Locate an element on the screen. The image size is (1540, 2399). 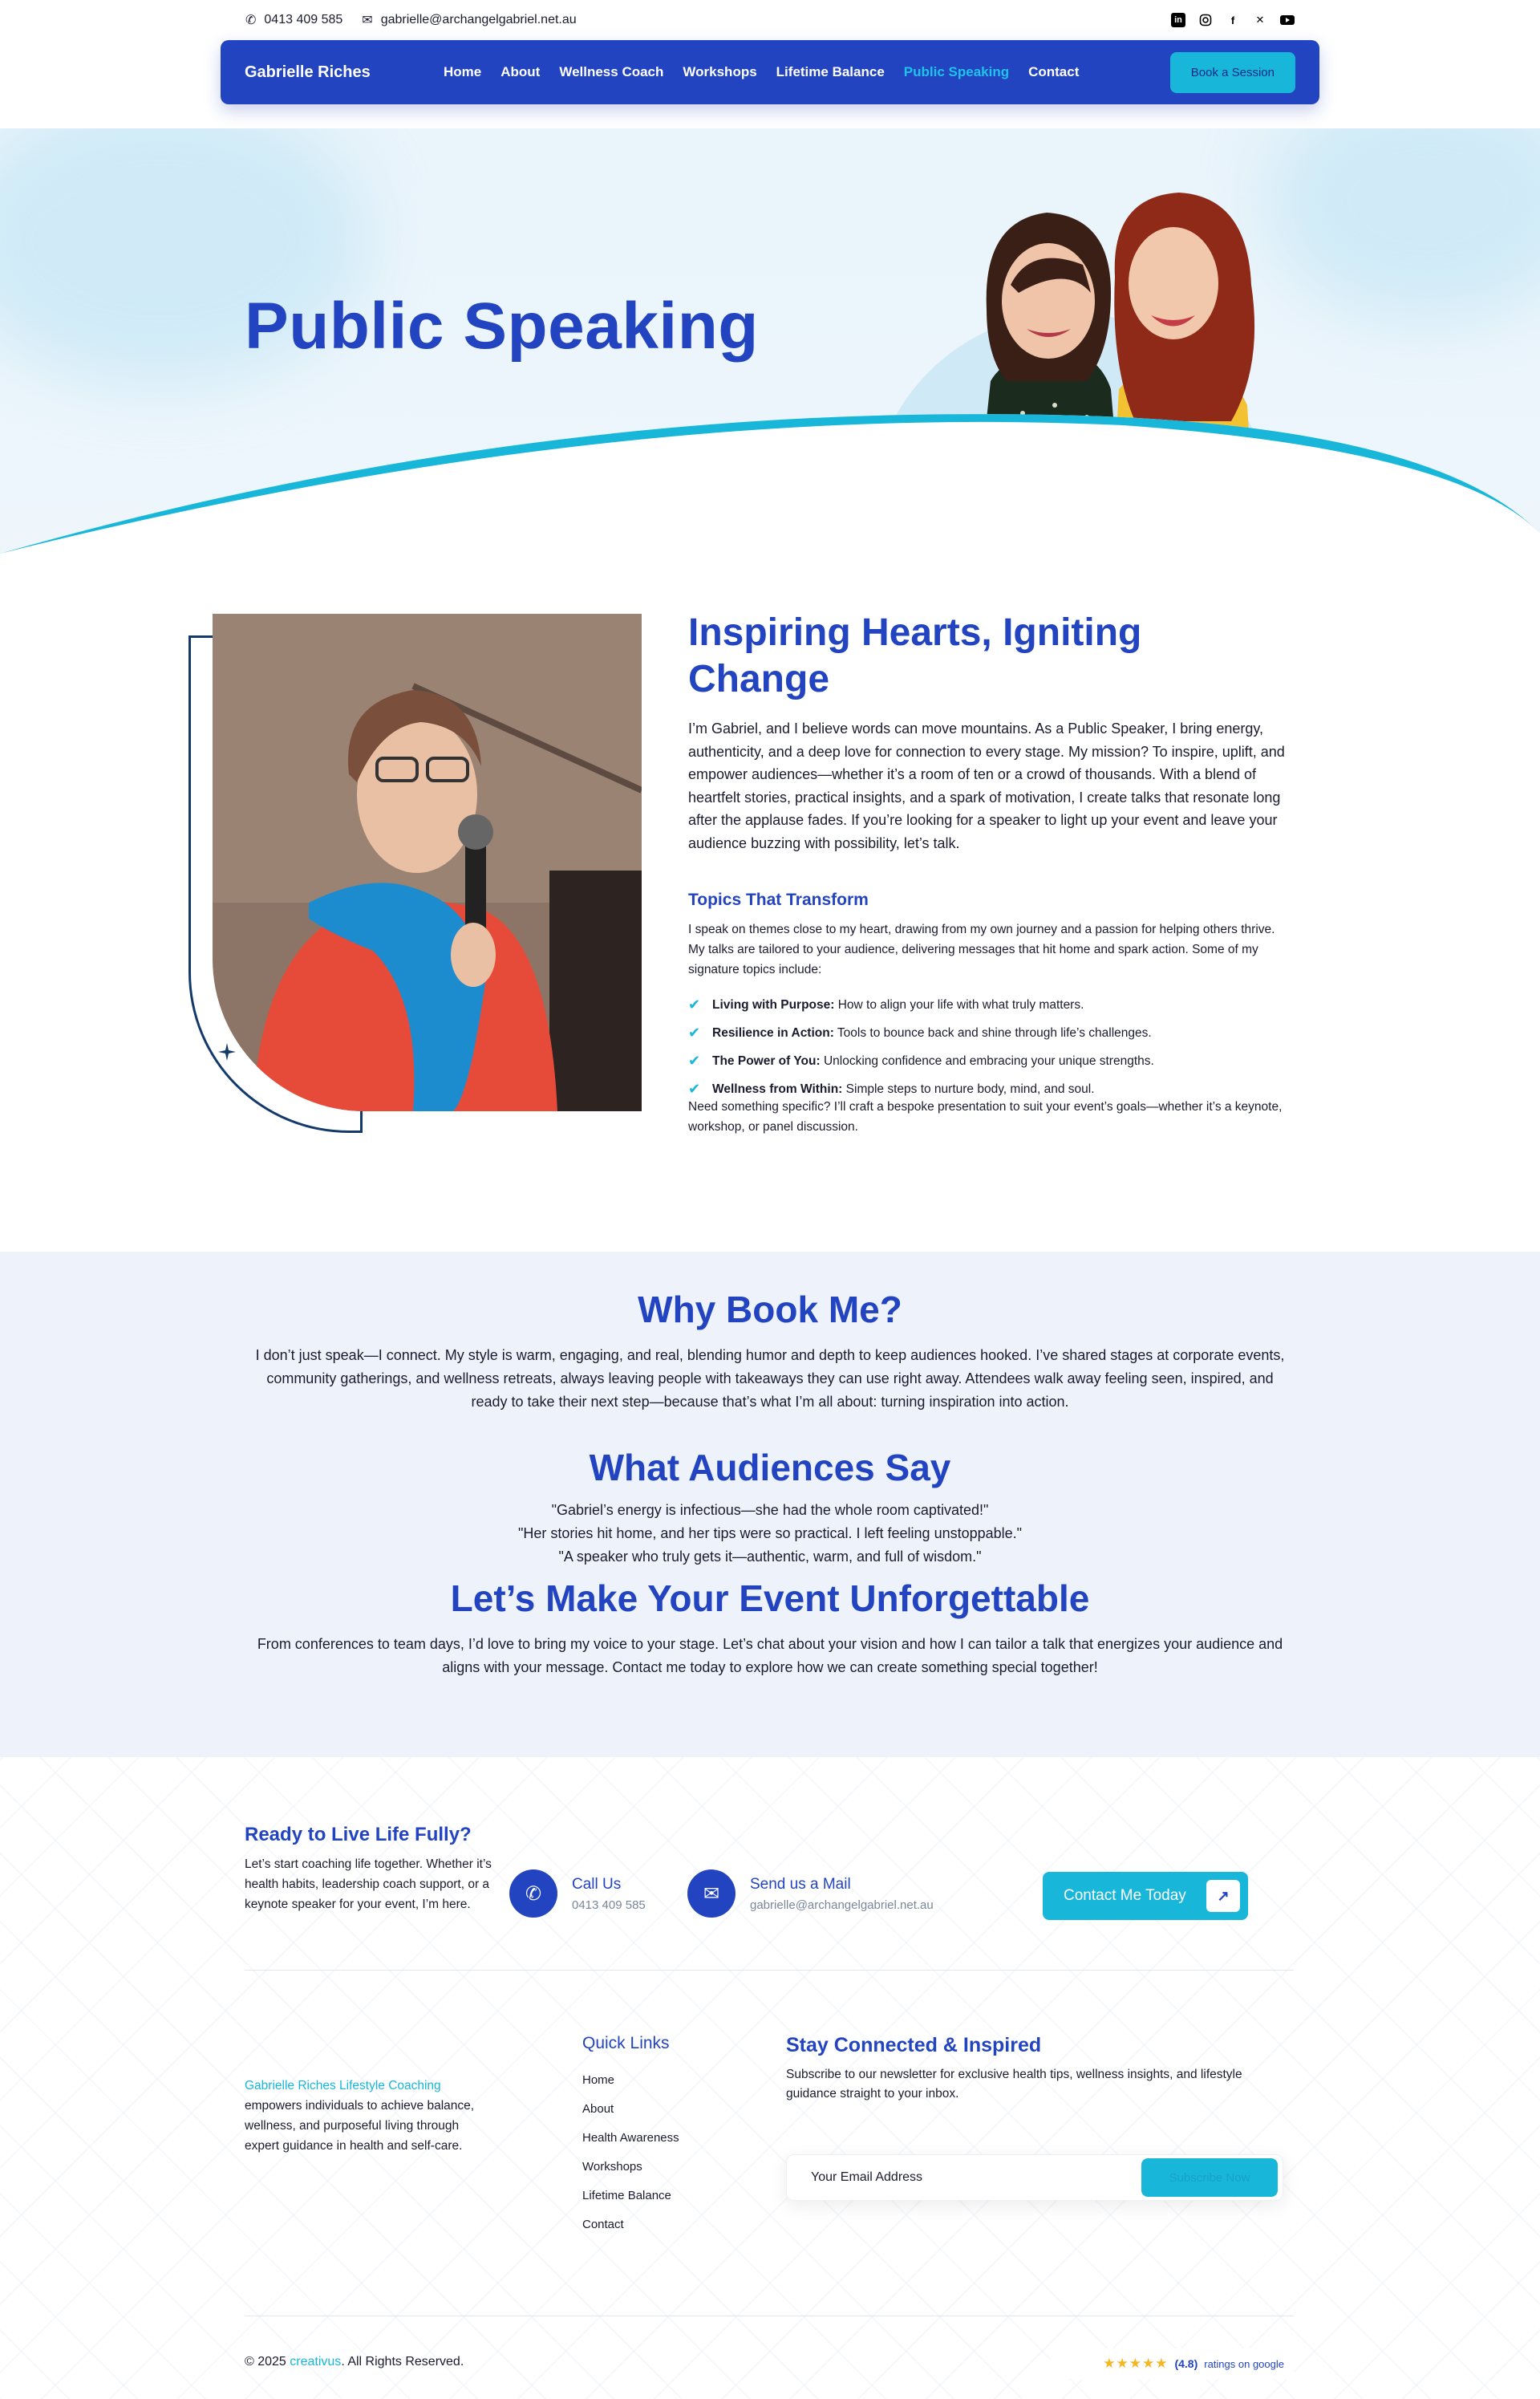
rating-score: (4.8) is located at coordinates (1186, 2363).